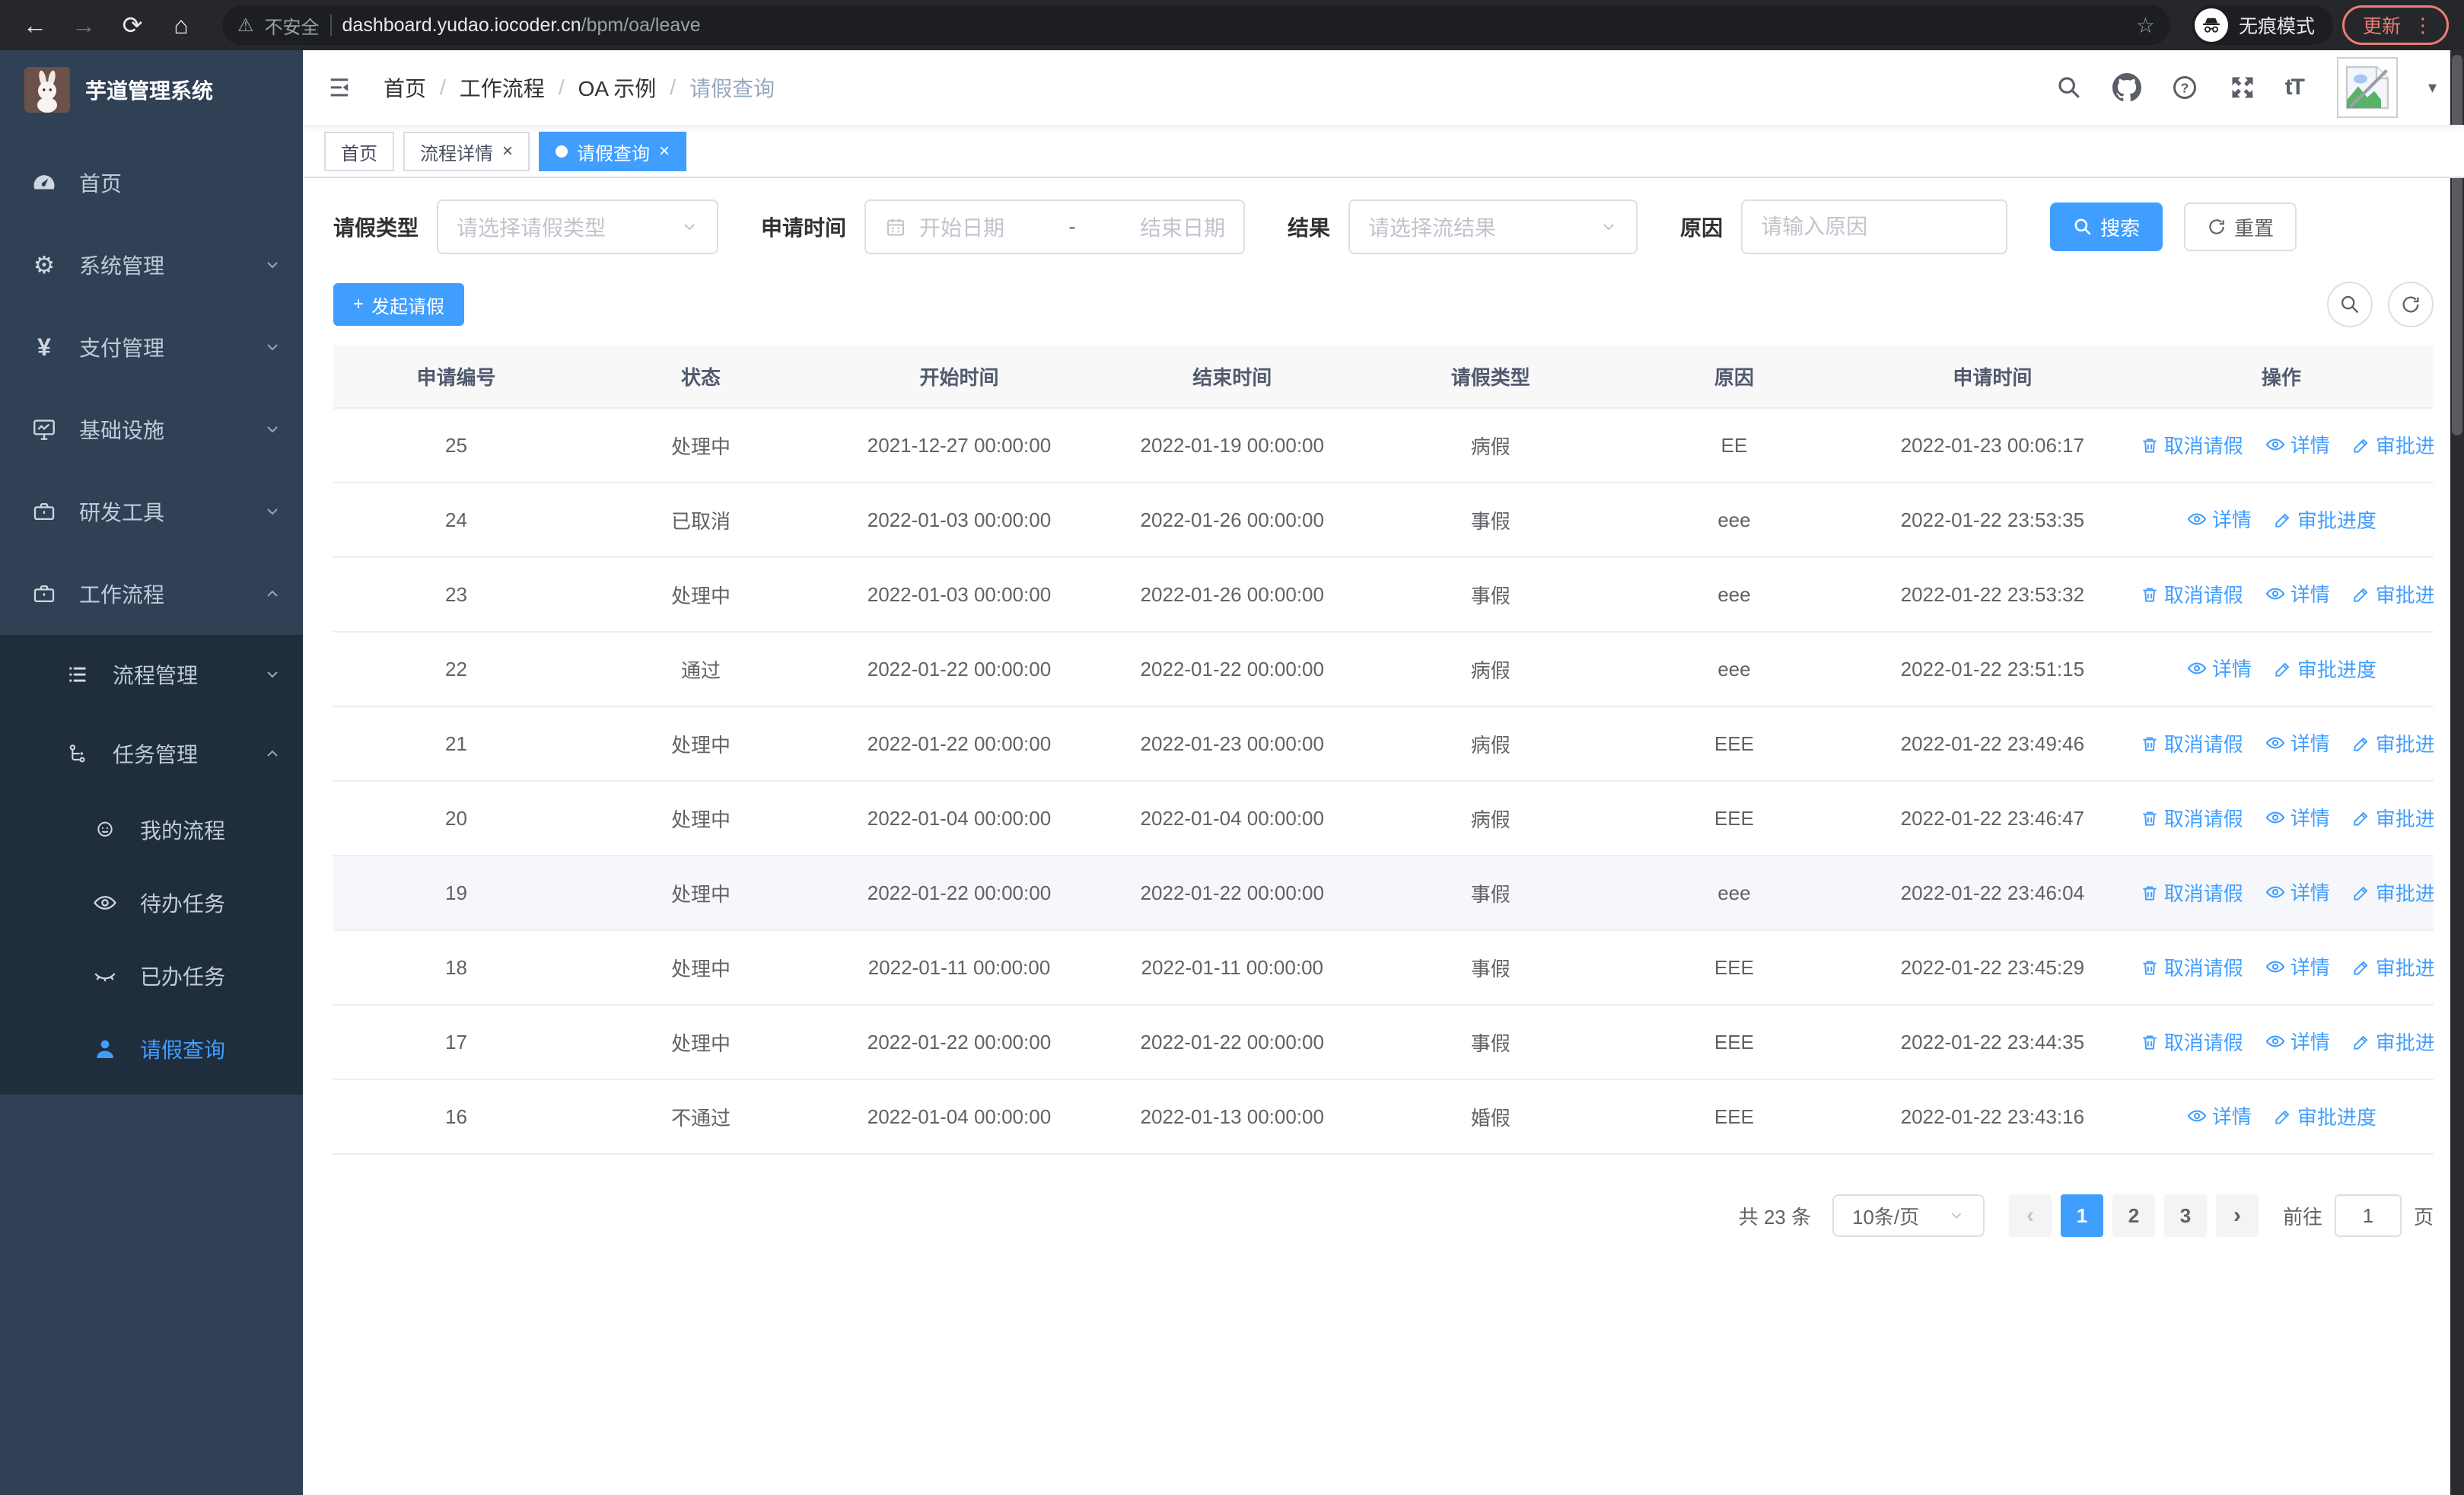 The width and height of the screenshot is (2464, 1495). Describe the element at coordinates (1992, 1043) in the screenshot. I see `table-cell: 2022-01-22 23:44:35` at that location.